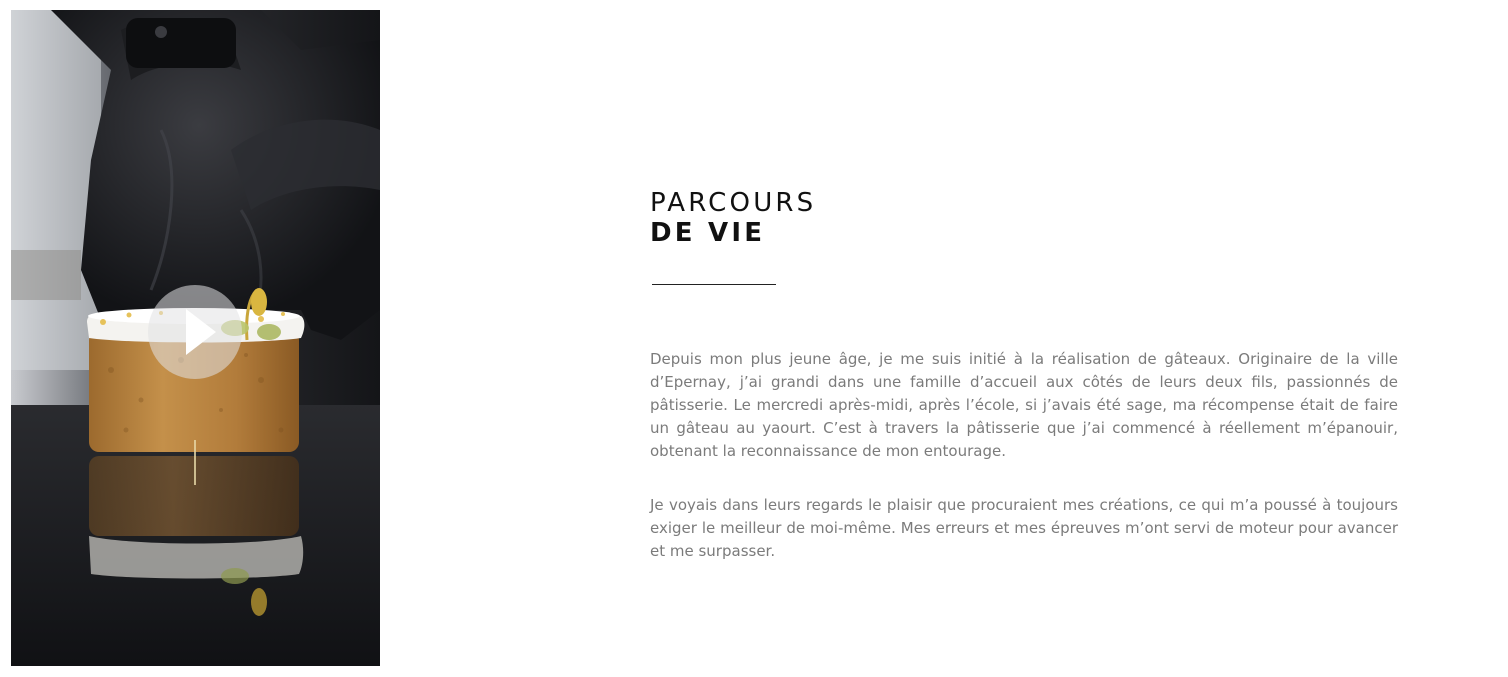 Image resolution: width=1508 pixels, height=677 pixels. I want to click on title-divider, so click(714, 284).